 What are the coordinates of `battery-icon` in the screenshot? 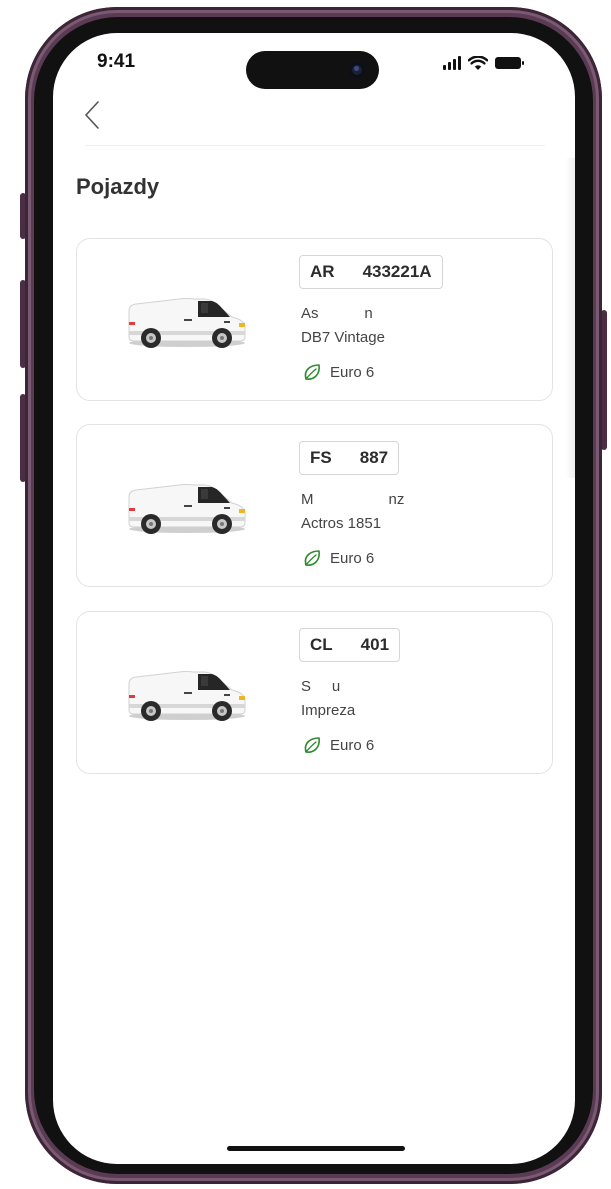 It's located at (509, 63).